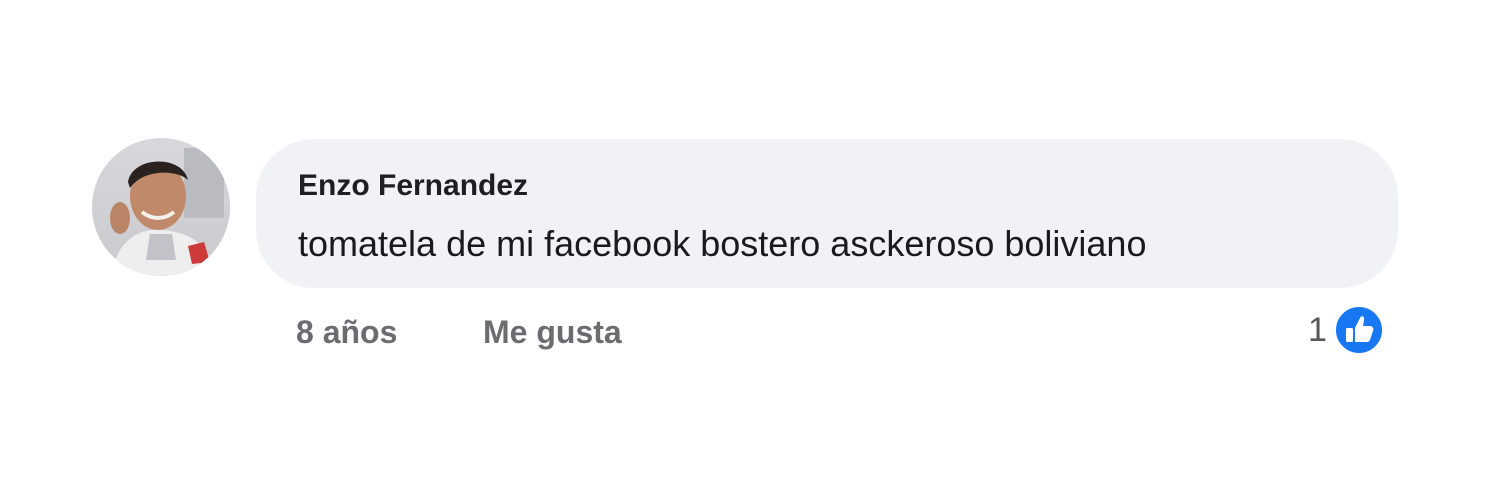 Image resolution: width=1499 pixels, height=499 pixels. What do you see at coordinates (1317, 329) in the screenshot?
I see `reaction-count: 1` at bounding box center [1317, 329].